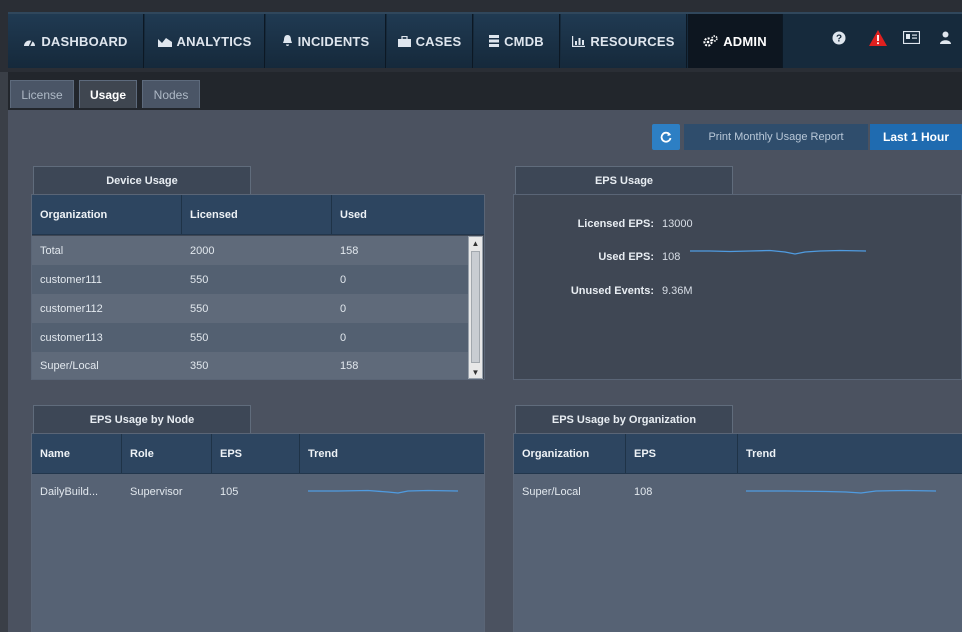 The width and height of the screenshot is (962, 632). I want to click on refresh-button, so click(666, 137).